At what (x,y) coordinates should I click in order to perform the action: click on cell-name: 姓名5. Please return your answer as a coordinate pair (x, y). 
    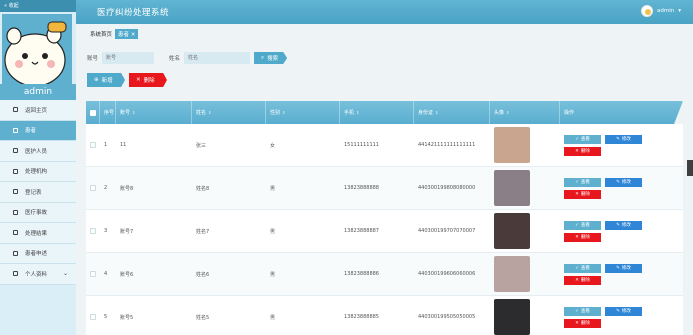
    Looking at the image, I should click on (203, 317).